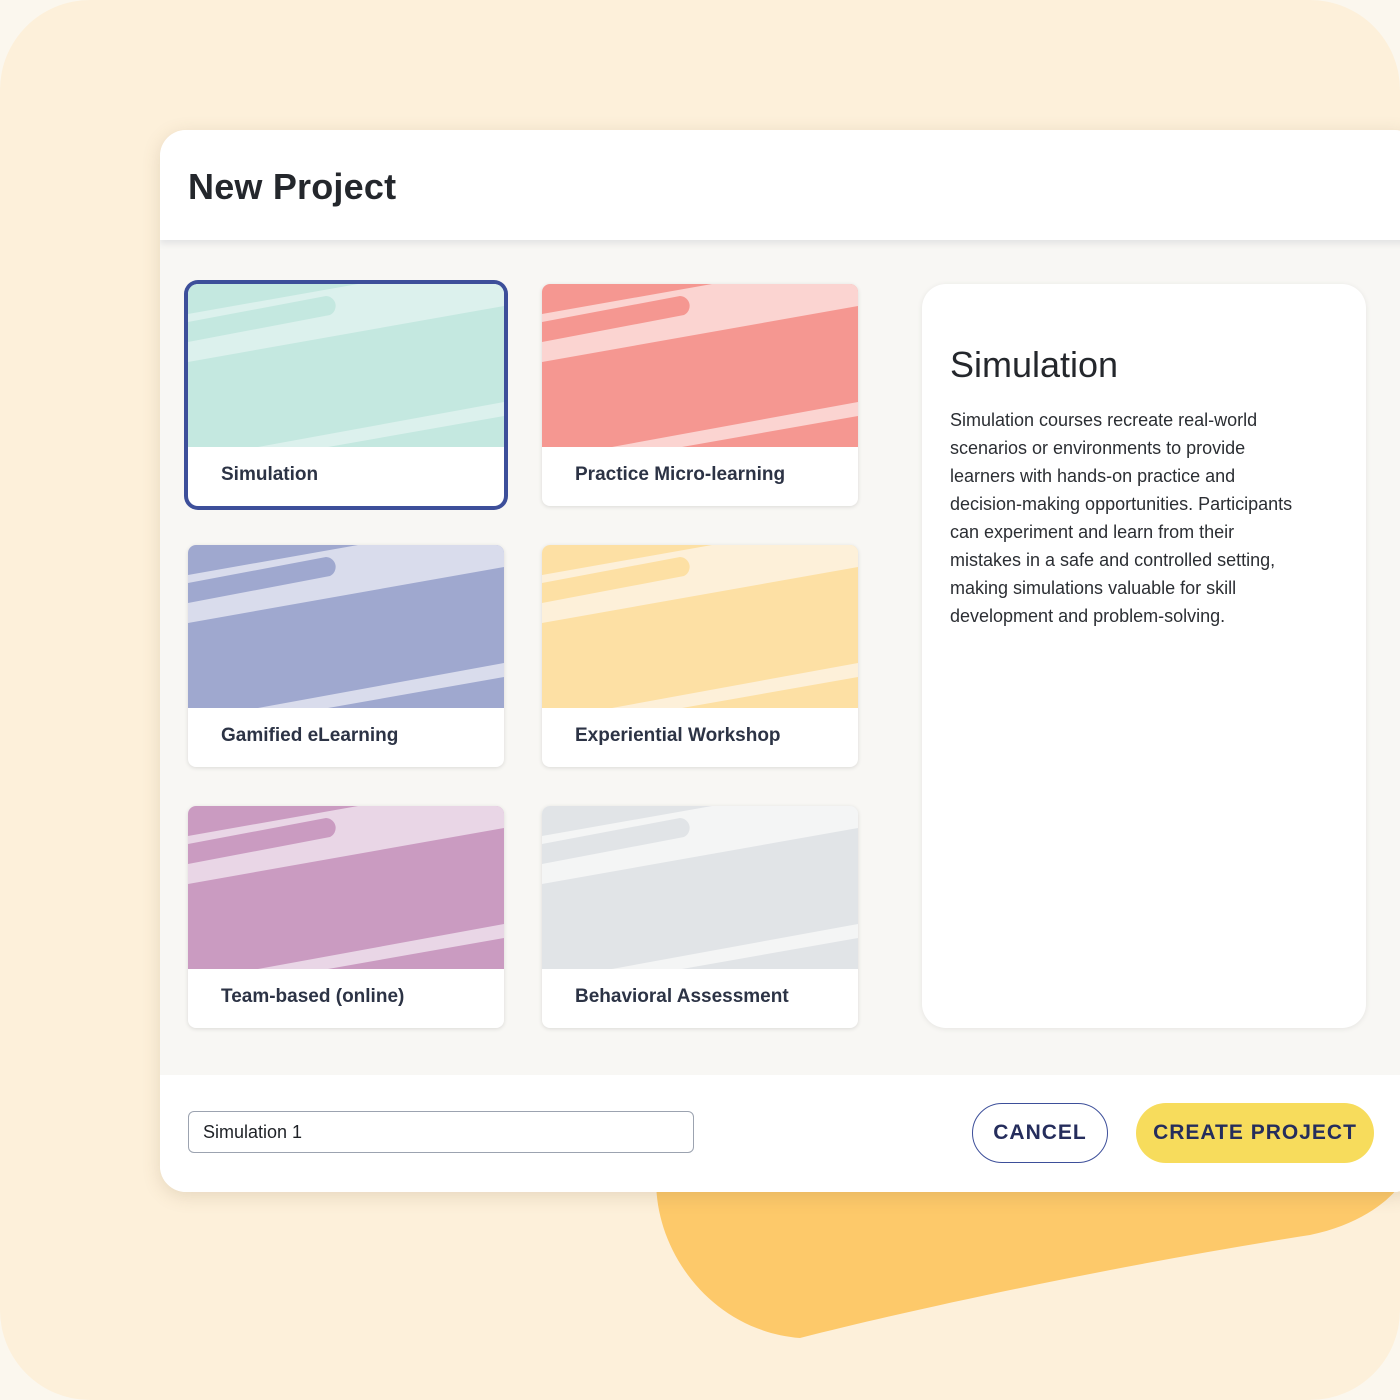  Describe the element at coordinates (313, 996) in the screenshot. I see `template-label: Team-based (online)` at that location.